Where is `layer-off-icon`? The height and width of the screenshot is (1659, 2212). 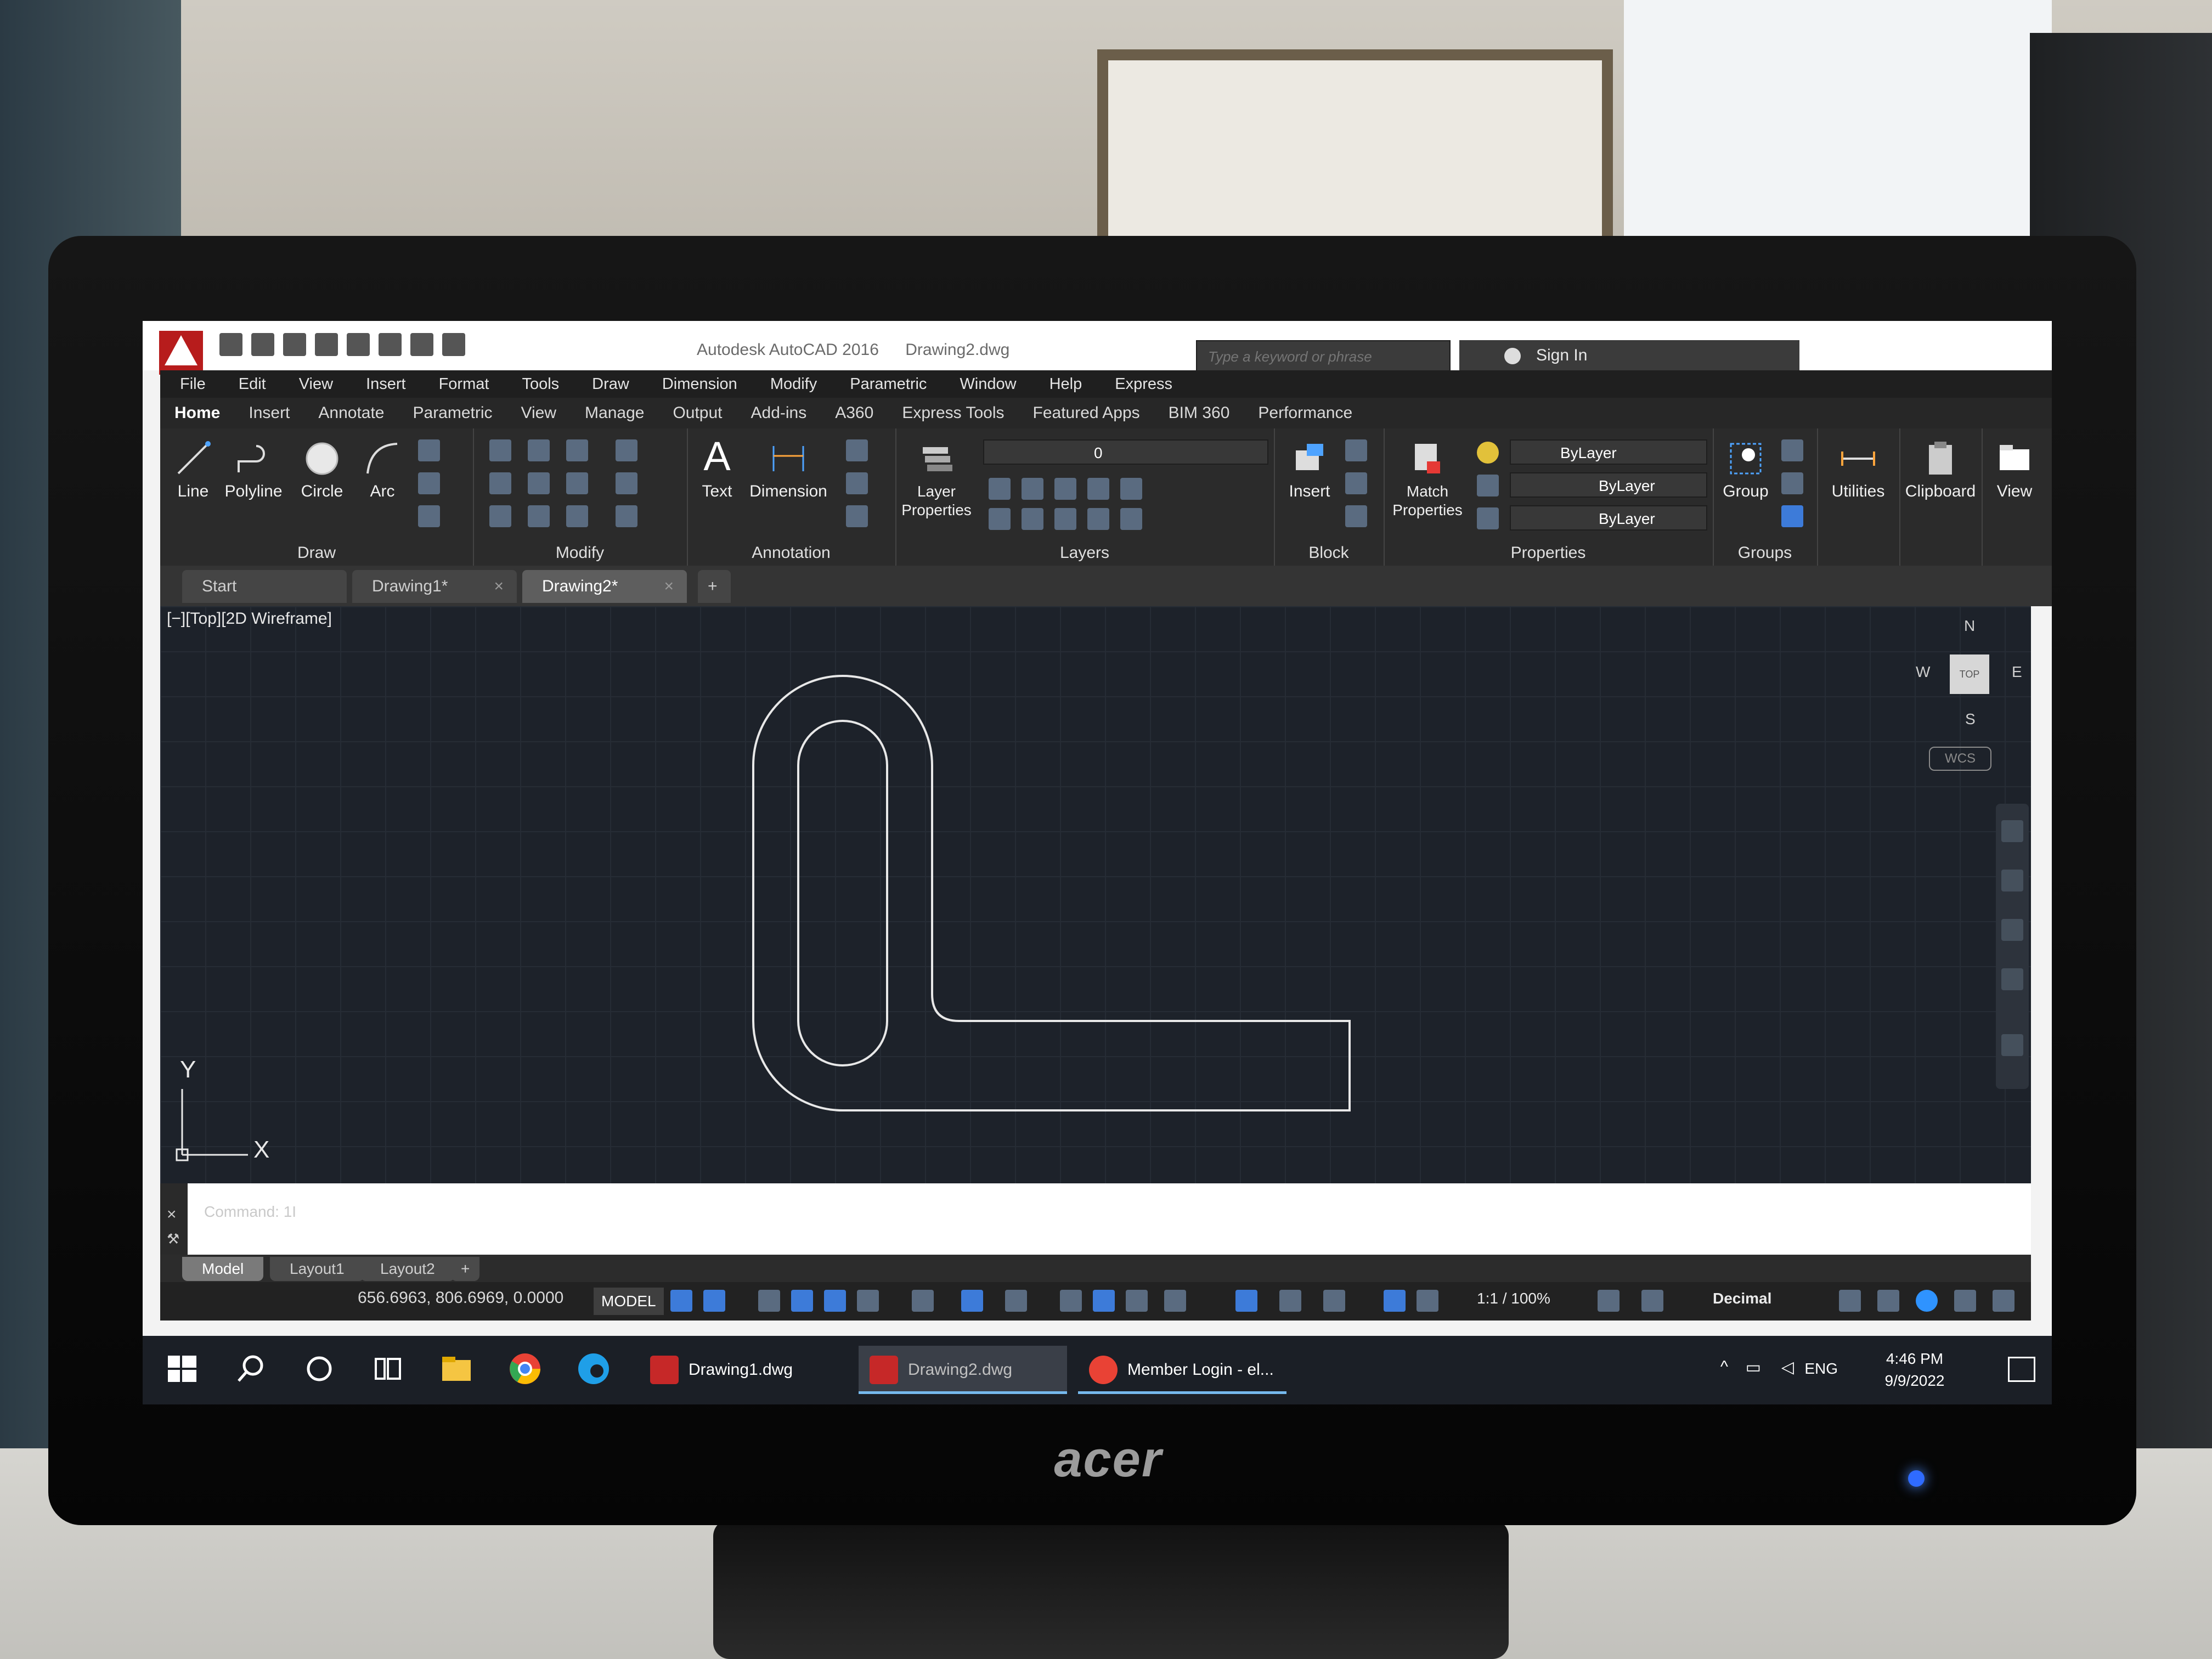
layer-off-icon is located at coordinates (1000, 489).